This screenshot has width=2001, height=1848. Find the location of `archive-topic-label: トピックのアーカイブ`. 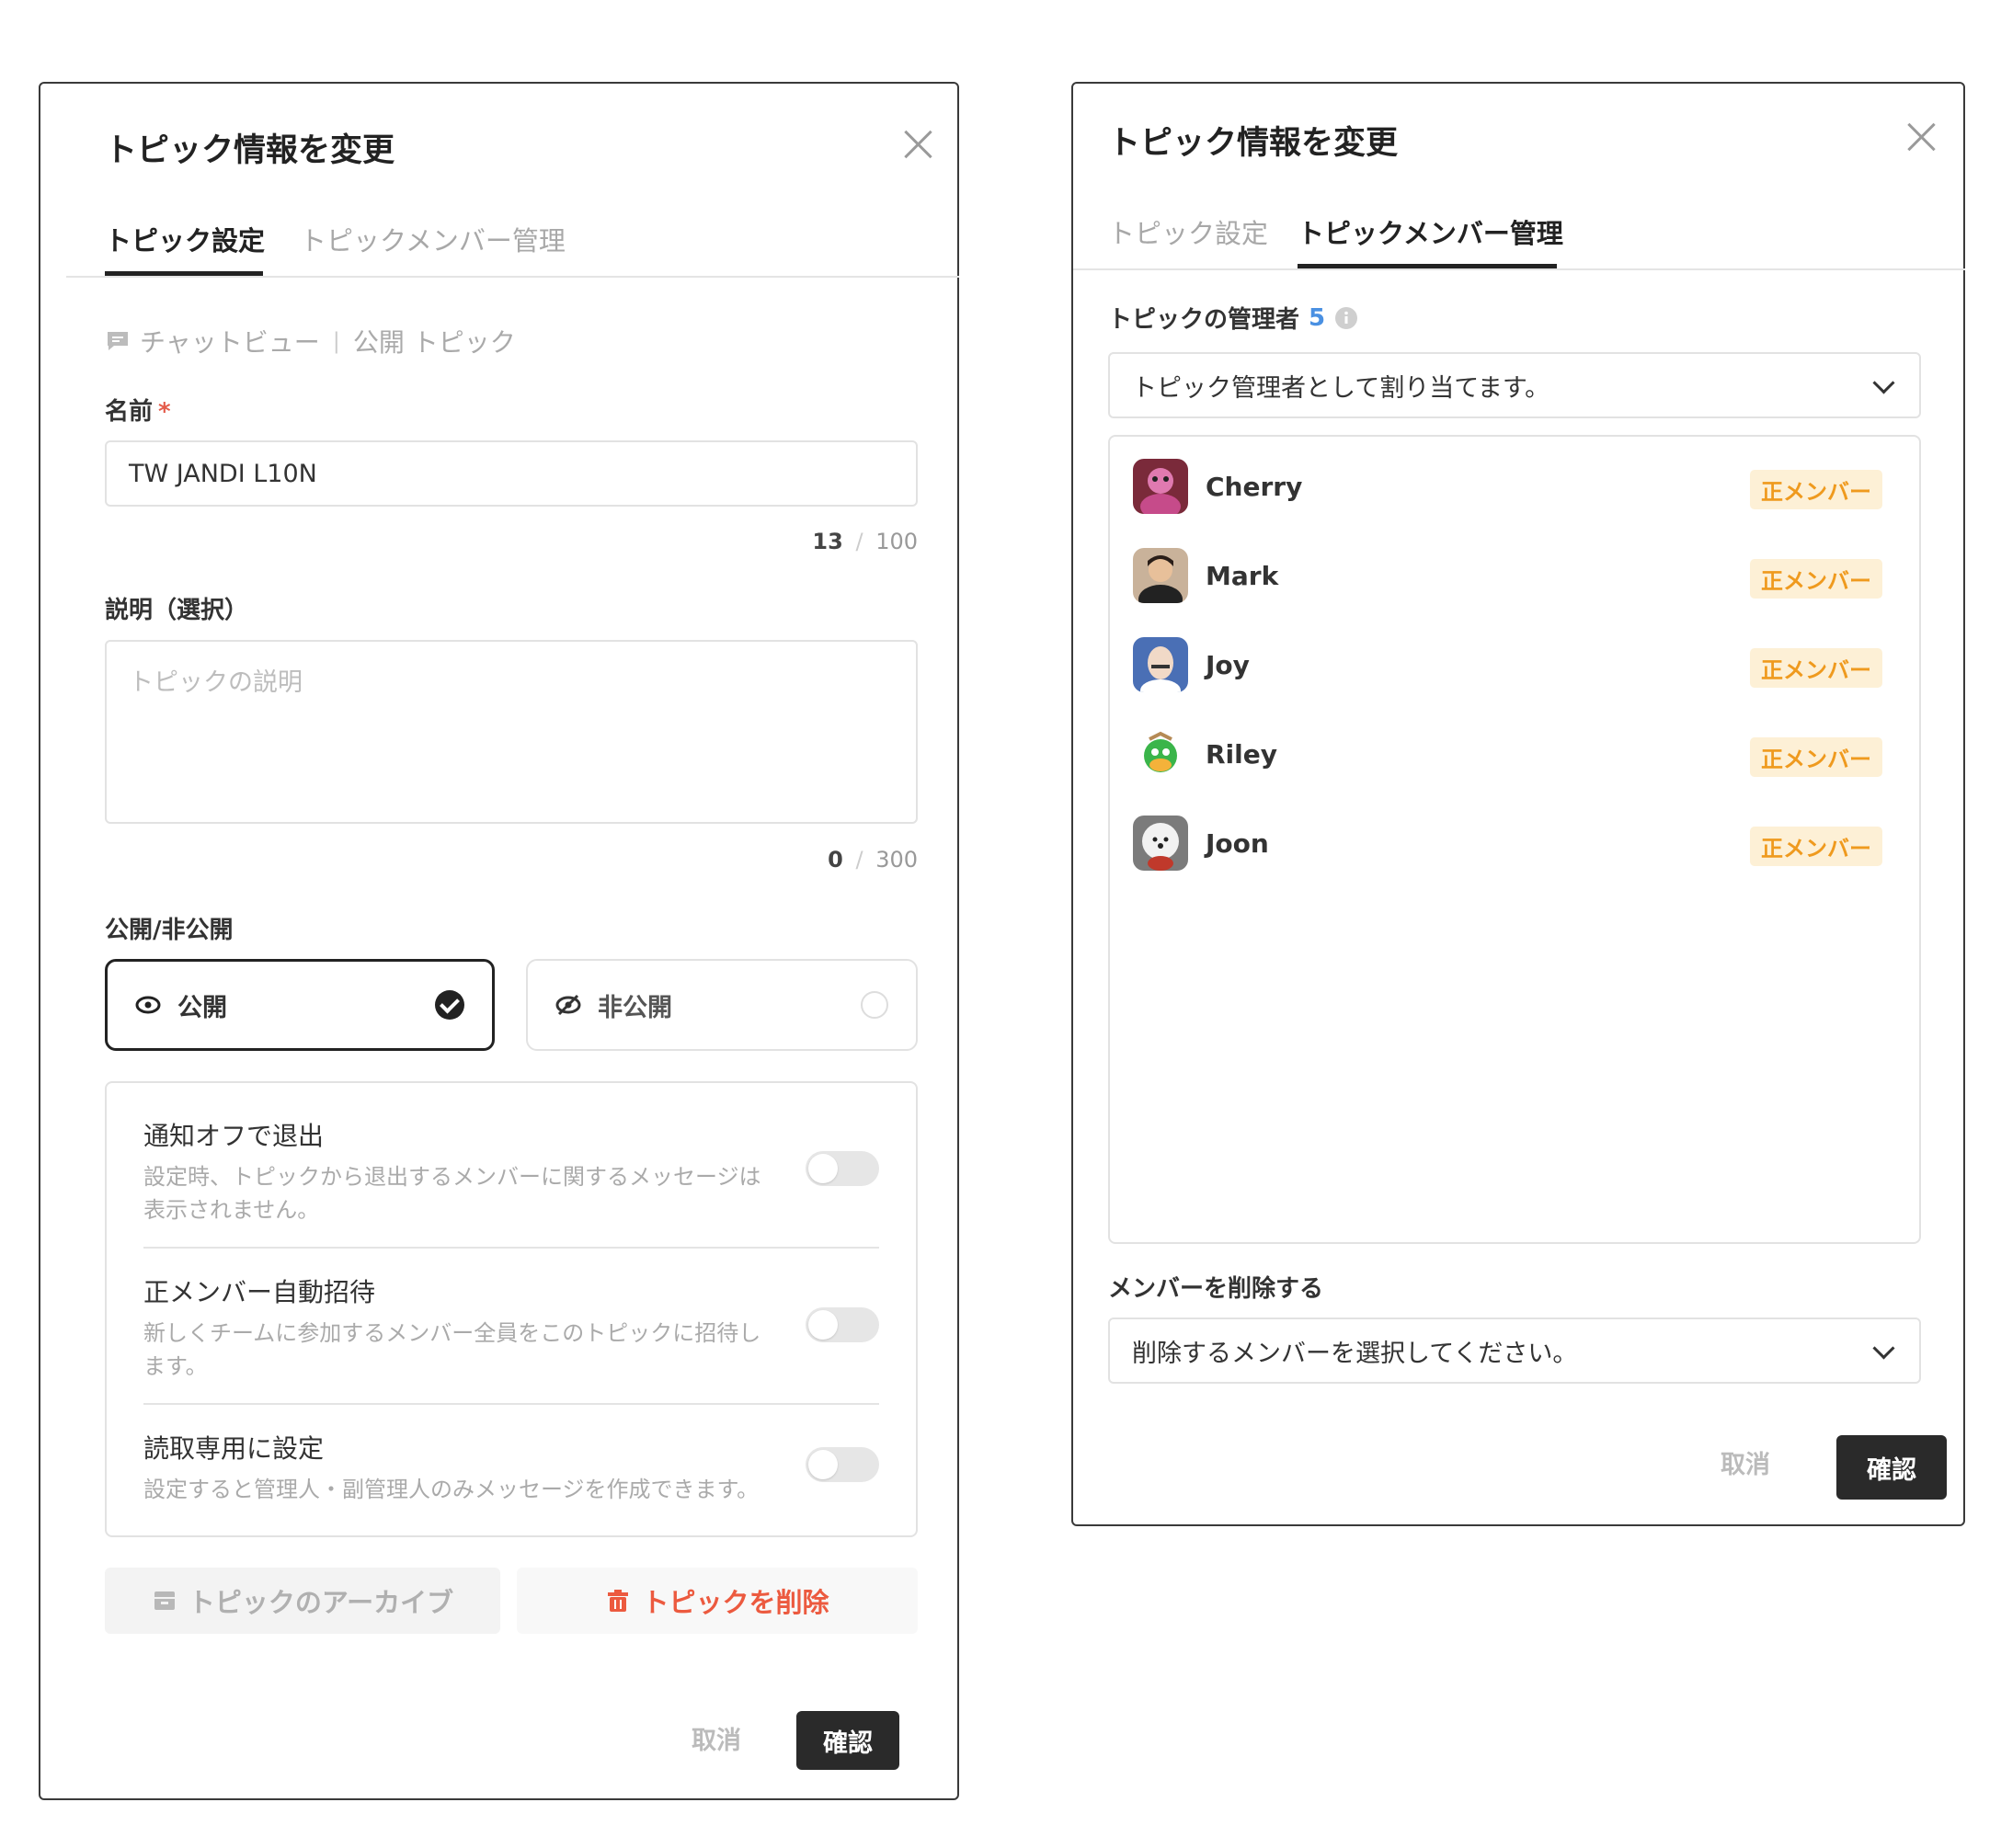

archive-topic-label: トピックのアーカイブ is located at coordinates (321, 1602).